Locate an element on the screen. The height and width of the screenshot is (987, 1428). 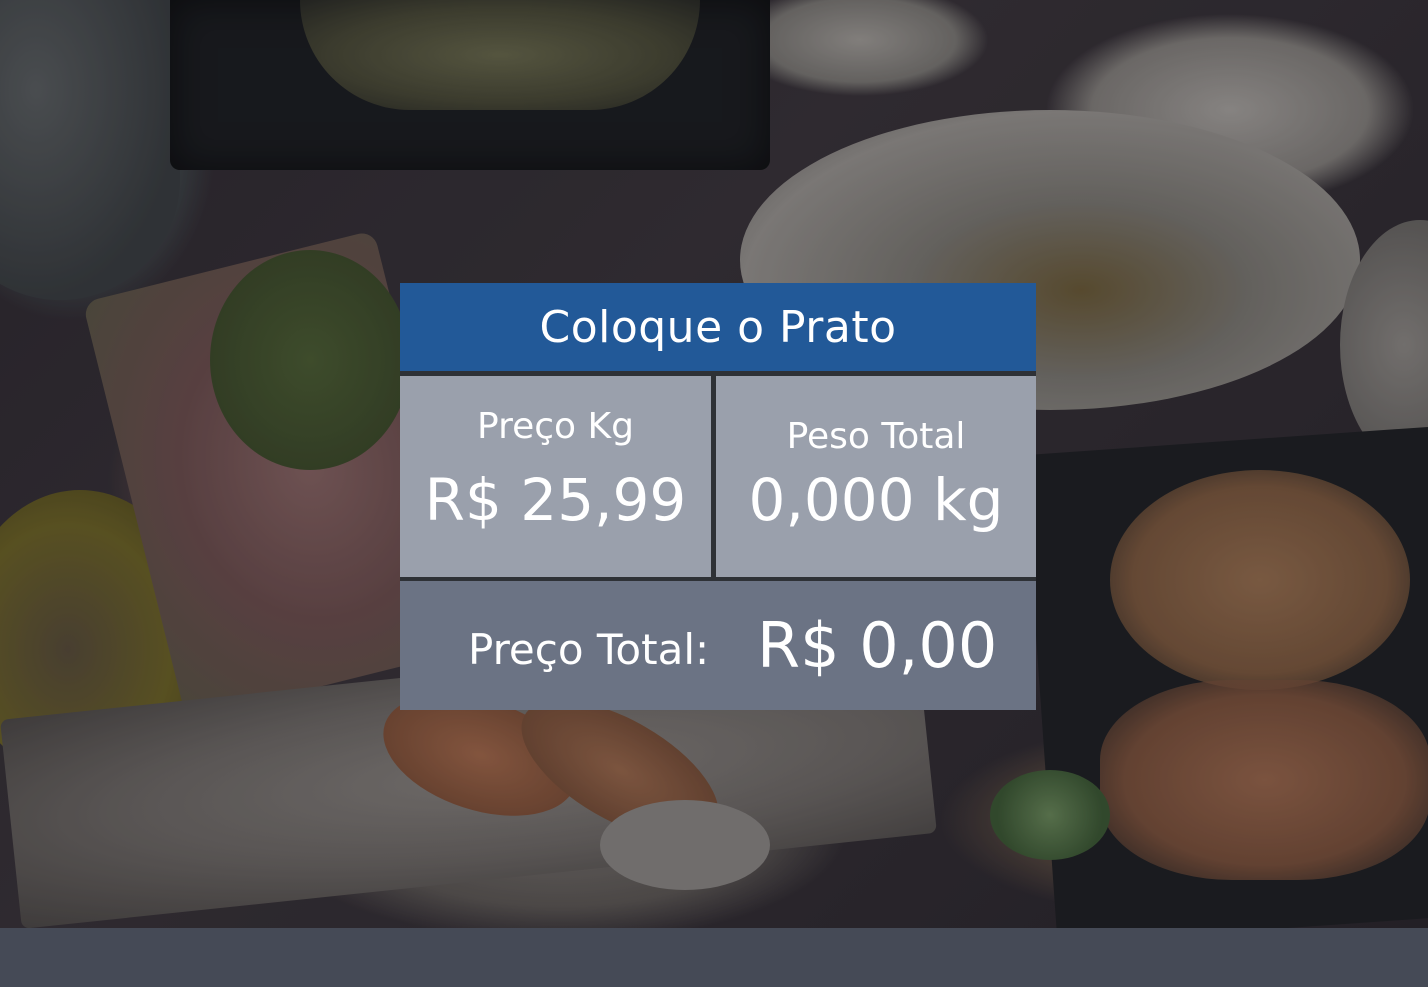
total-price-label: Preço Total: is located at coordinates (589, 649).